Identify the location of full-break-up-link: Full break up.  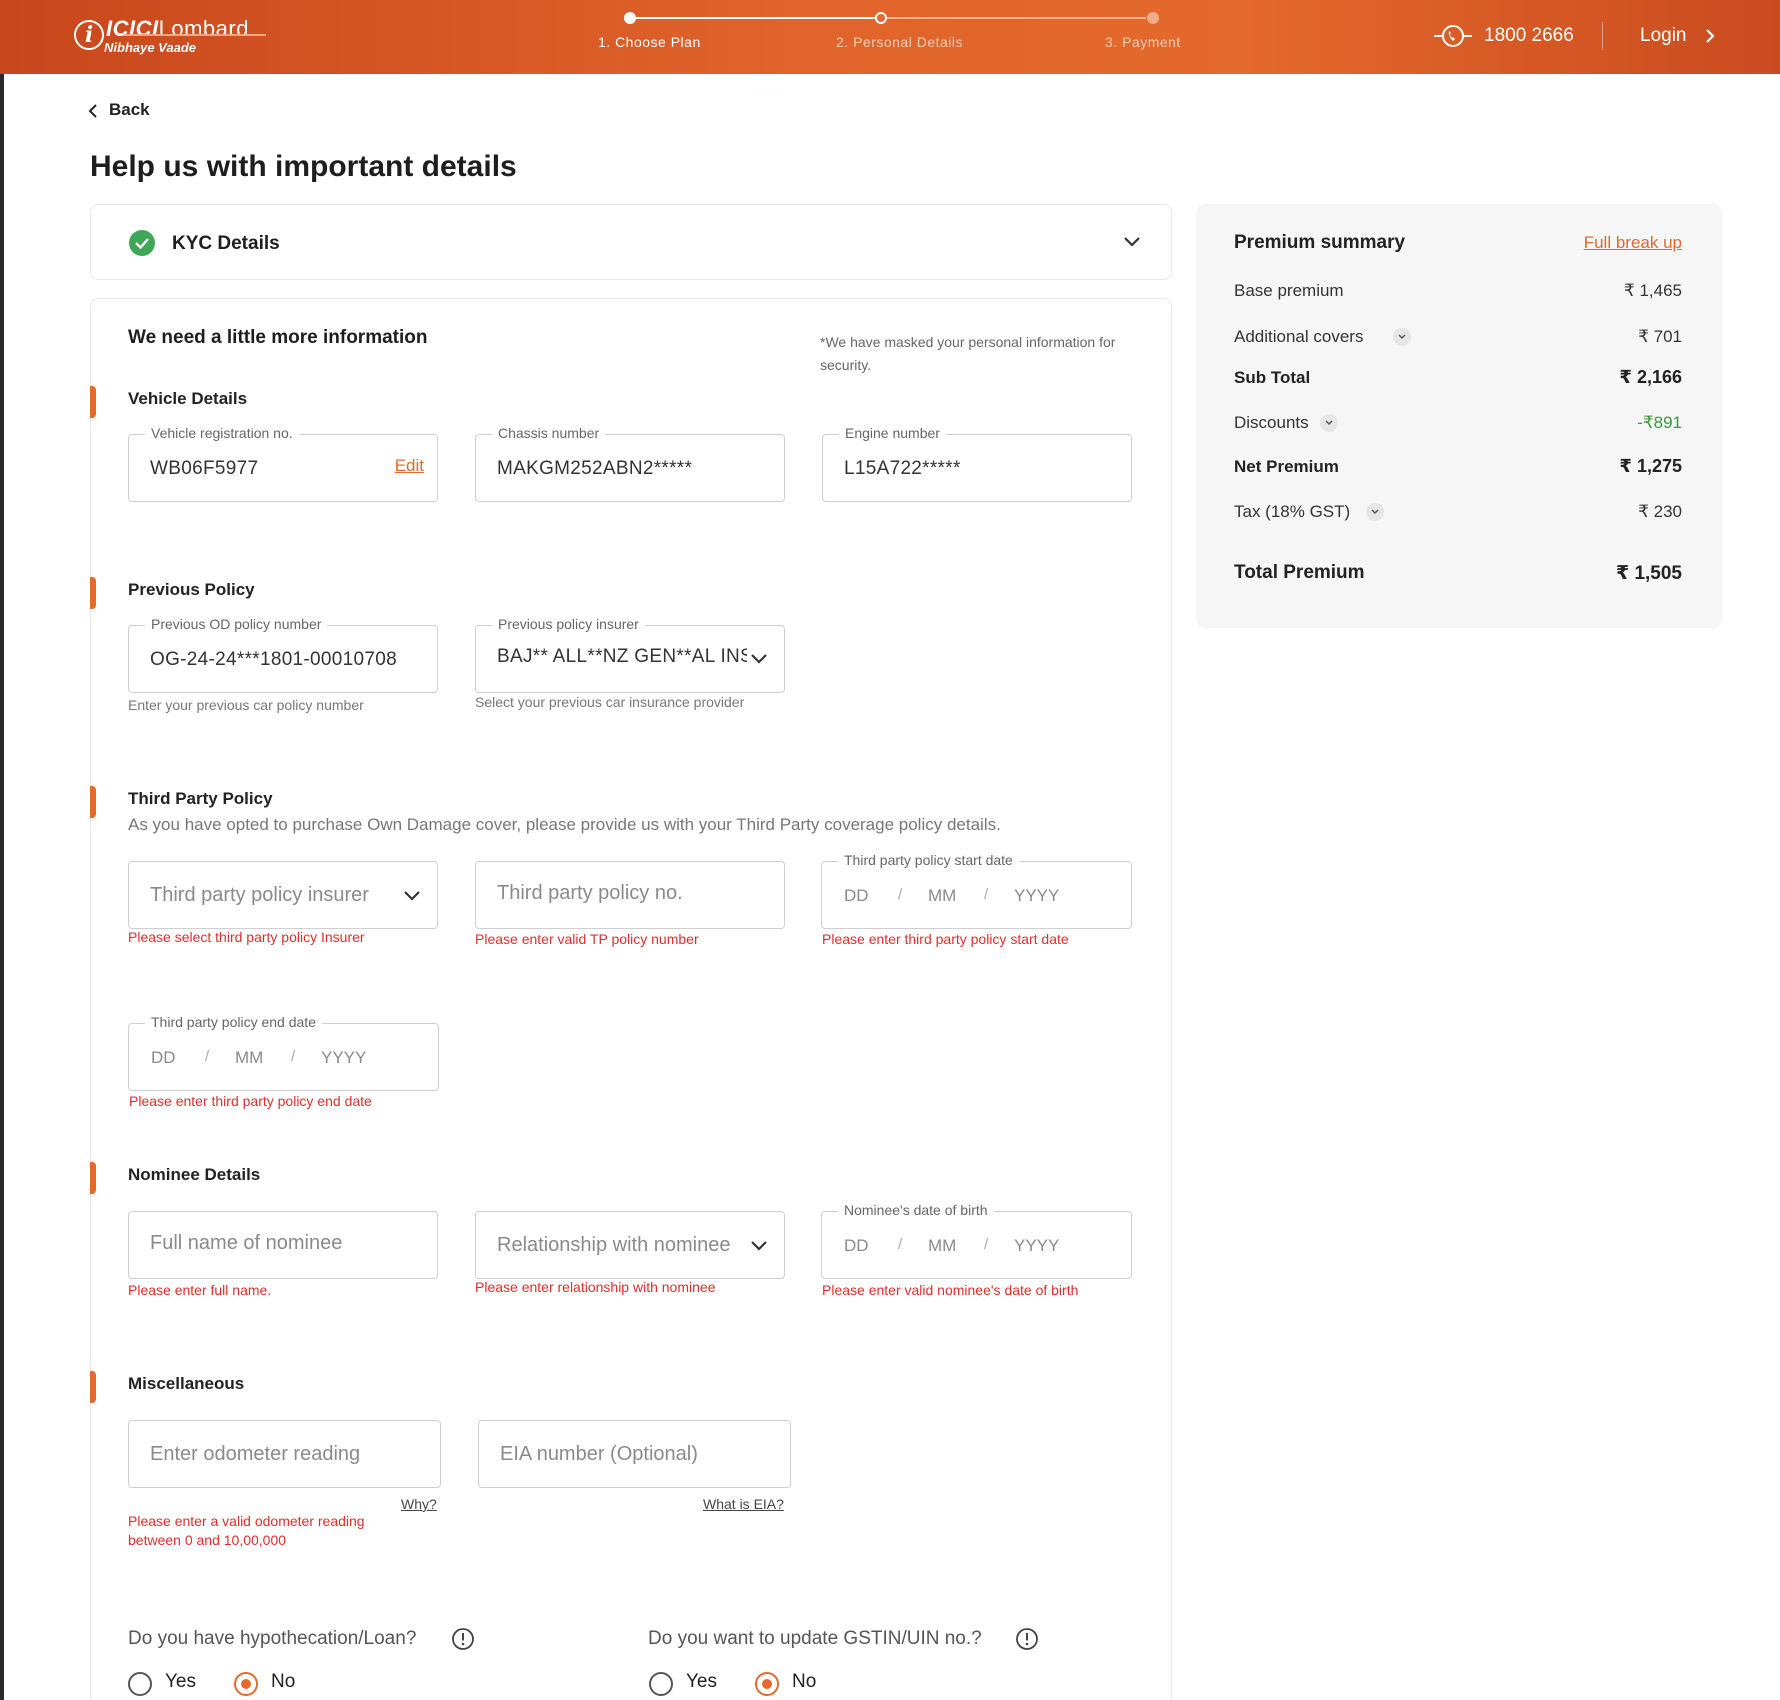
(1633, 243).